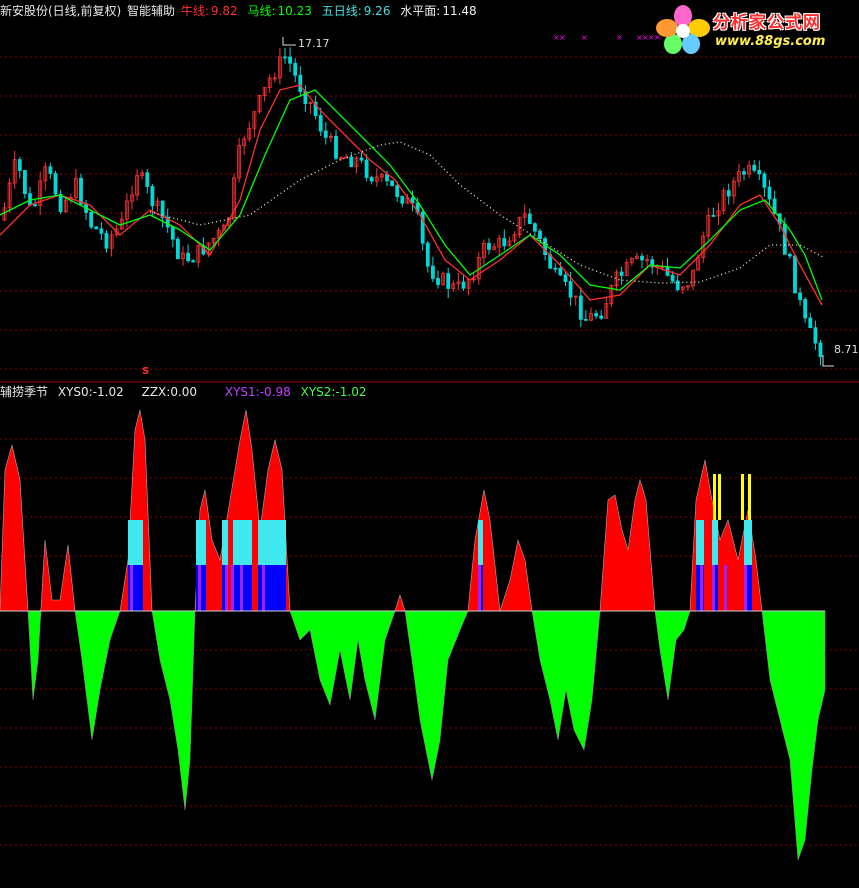 The image size is (859, 888). Describe the element at coordinates (261, 11) in the screenshot. I see `ma2-label: 马线:` at that location.